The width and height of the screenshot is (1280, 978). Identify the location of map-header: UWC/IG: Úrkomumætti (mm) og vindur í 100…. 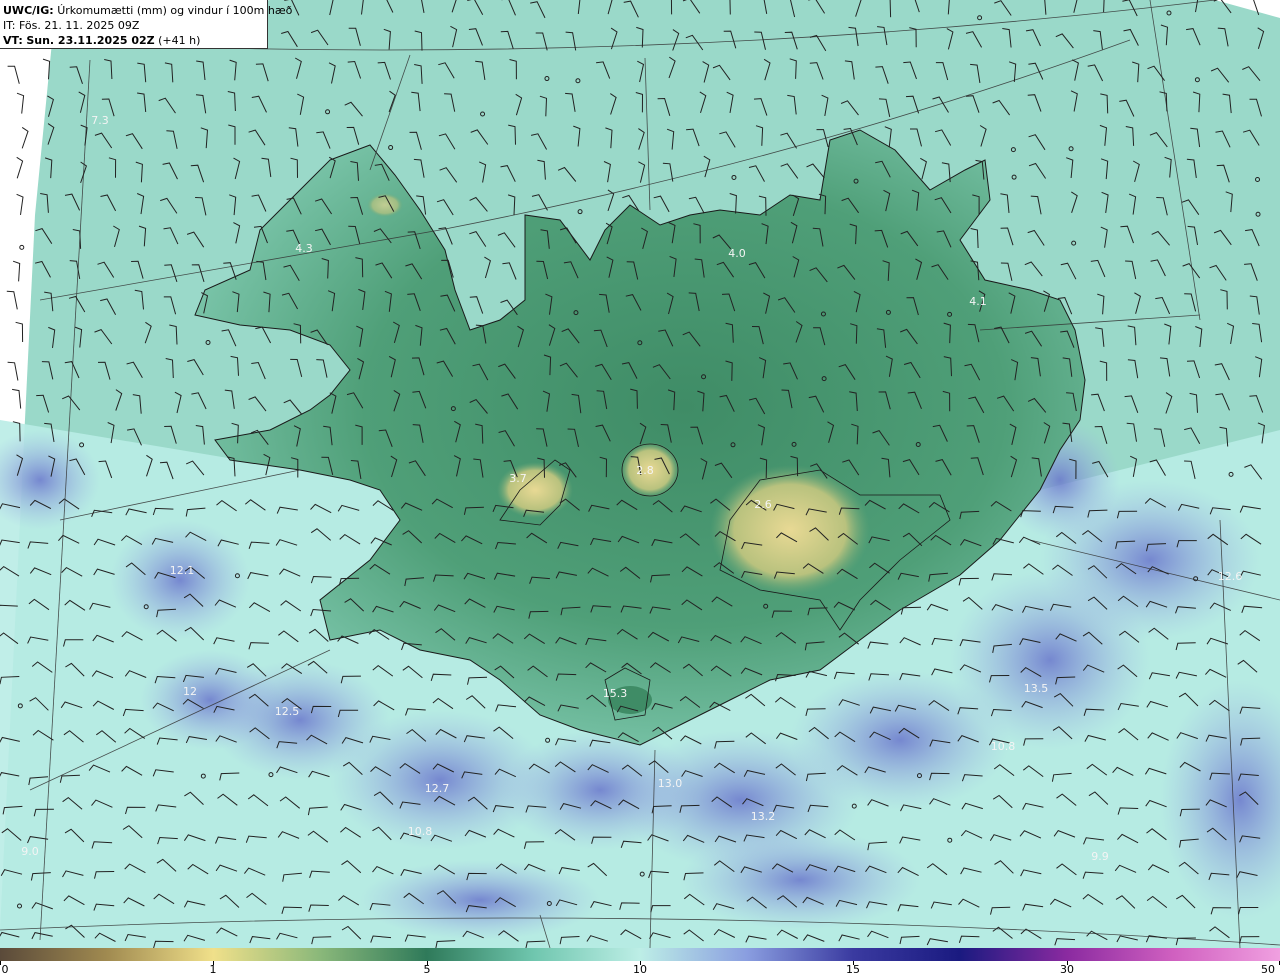
(146, 24).